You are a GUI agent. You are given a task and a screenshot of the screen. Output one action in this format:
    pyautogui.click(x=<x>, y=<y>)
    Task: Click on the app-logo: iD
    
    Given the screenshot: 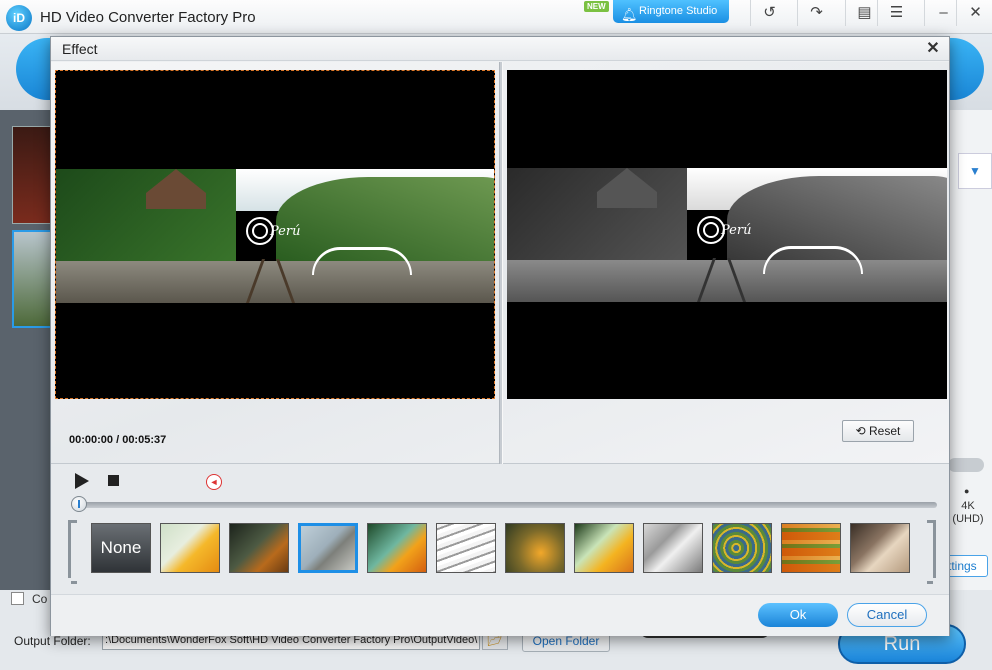 What is the action you would take?
    pyautogui.click(x=19, y=18)
    